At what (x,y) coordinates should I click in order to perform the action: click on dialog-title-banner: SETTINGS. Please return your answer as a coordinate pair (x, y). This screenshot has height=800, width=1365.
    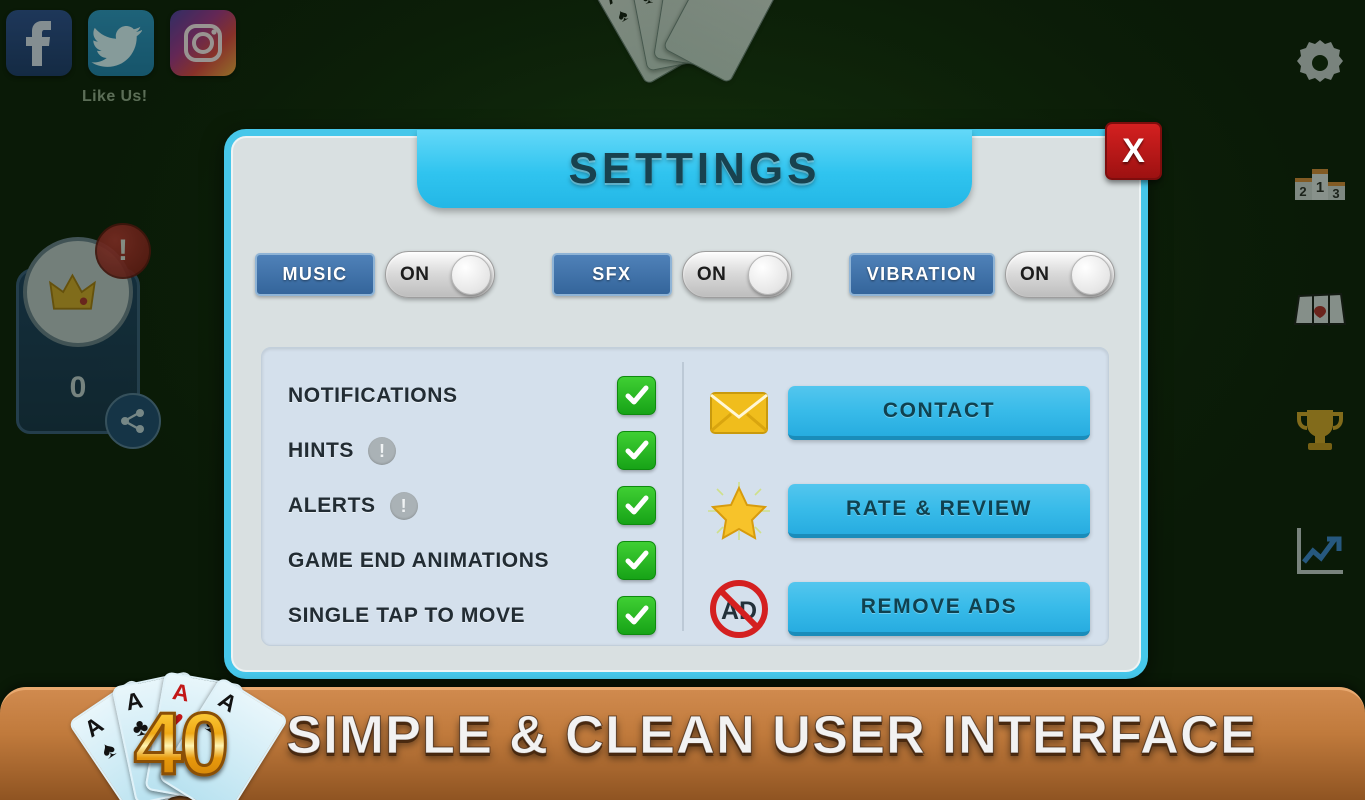
    Looking at the image, I should click on (694, 169).